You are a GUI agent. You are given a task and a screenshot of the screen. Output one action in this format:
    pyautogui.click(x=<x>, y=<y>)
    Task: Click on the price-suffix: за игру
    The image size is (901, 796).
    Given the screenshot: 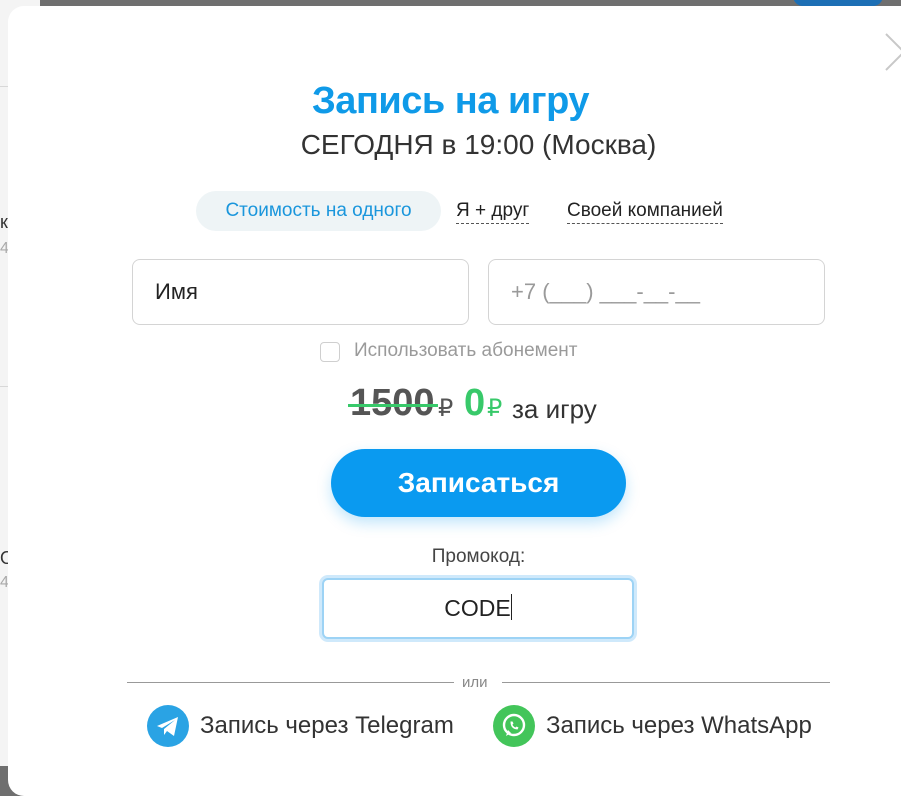 What is the action you would take?
    pyautogui.click(x=554, y=409)
    